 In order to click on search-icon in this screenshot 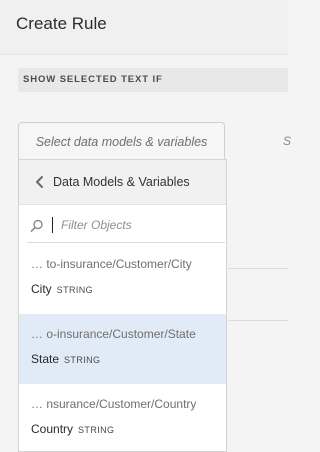, I will do `click(37, 226)`.